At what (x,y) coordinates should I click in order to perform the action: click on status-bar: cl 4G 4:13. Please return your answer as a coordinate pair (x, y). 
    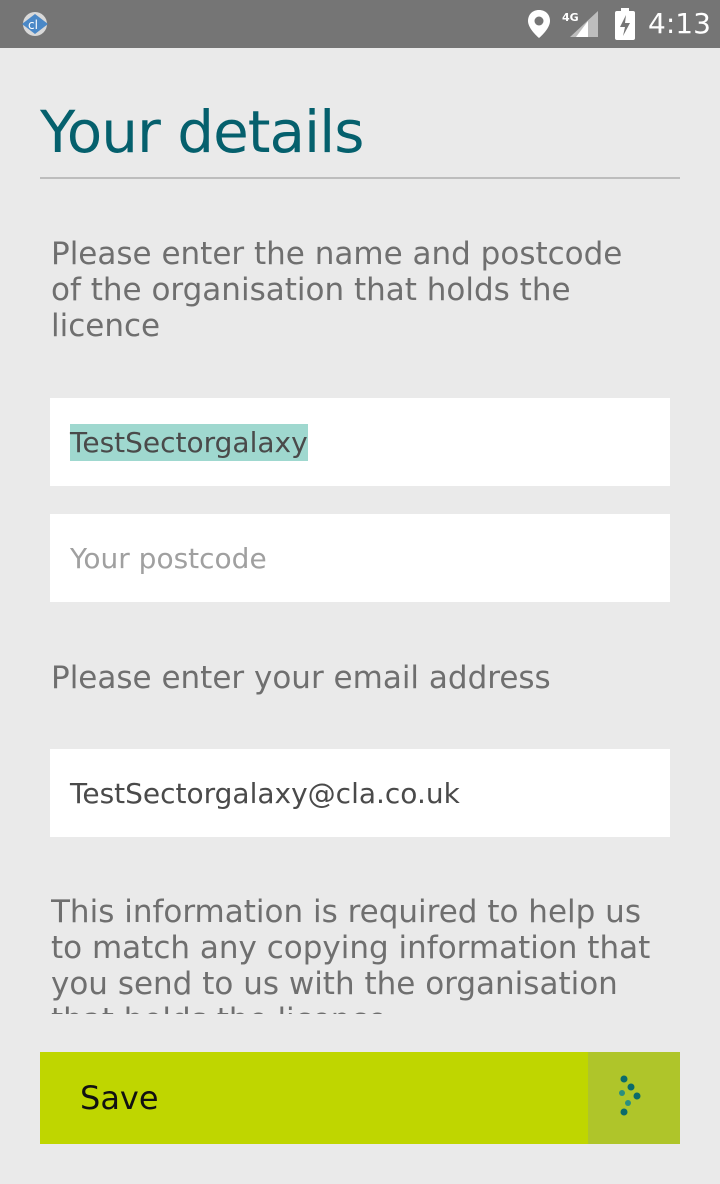
    Looking at the image, I should click on (360, 24).